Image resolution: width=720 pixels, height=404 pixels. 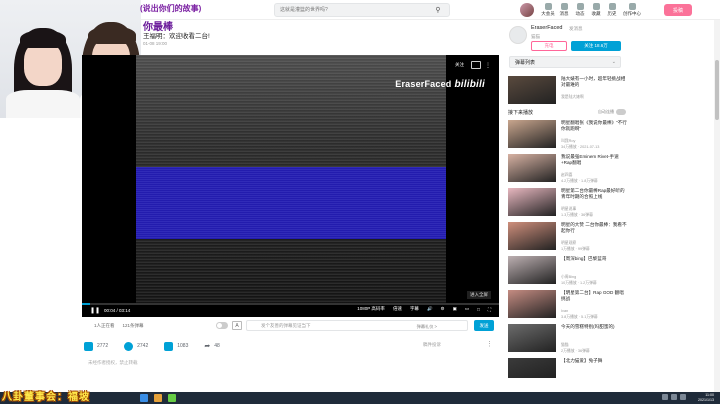 What do you see at coordinates (621, 112) in the screenshot?
I see `autoplay-toggle` at bounding box center [621, 112].